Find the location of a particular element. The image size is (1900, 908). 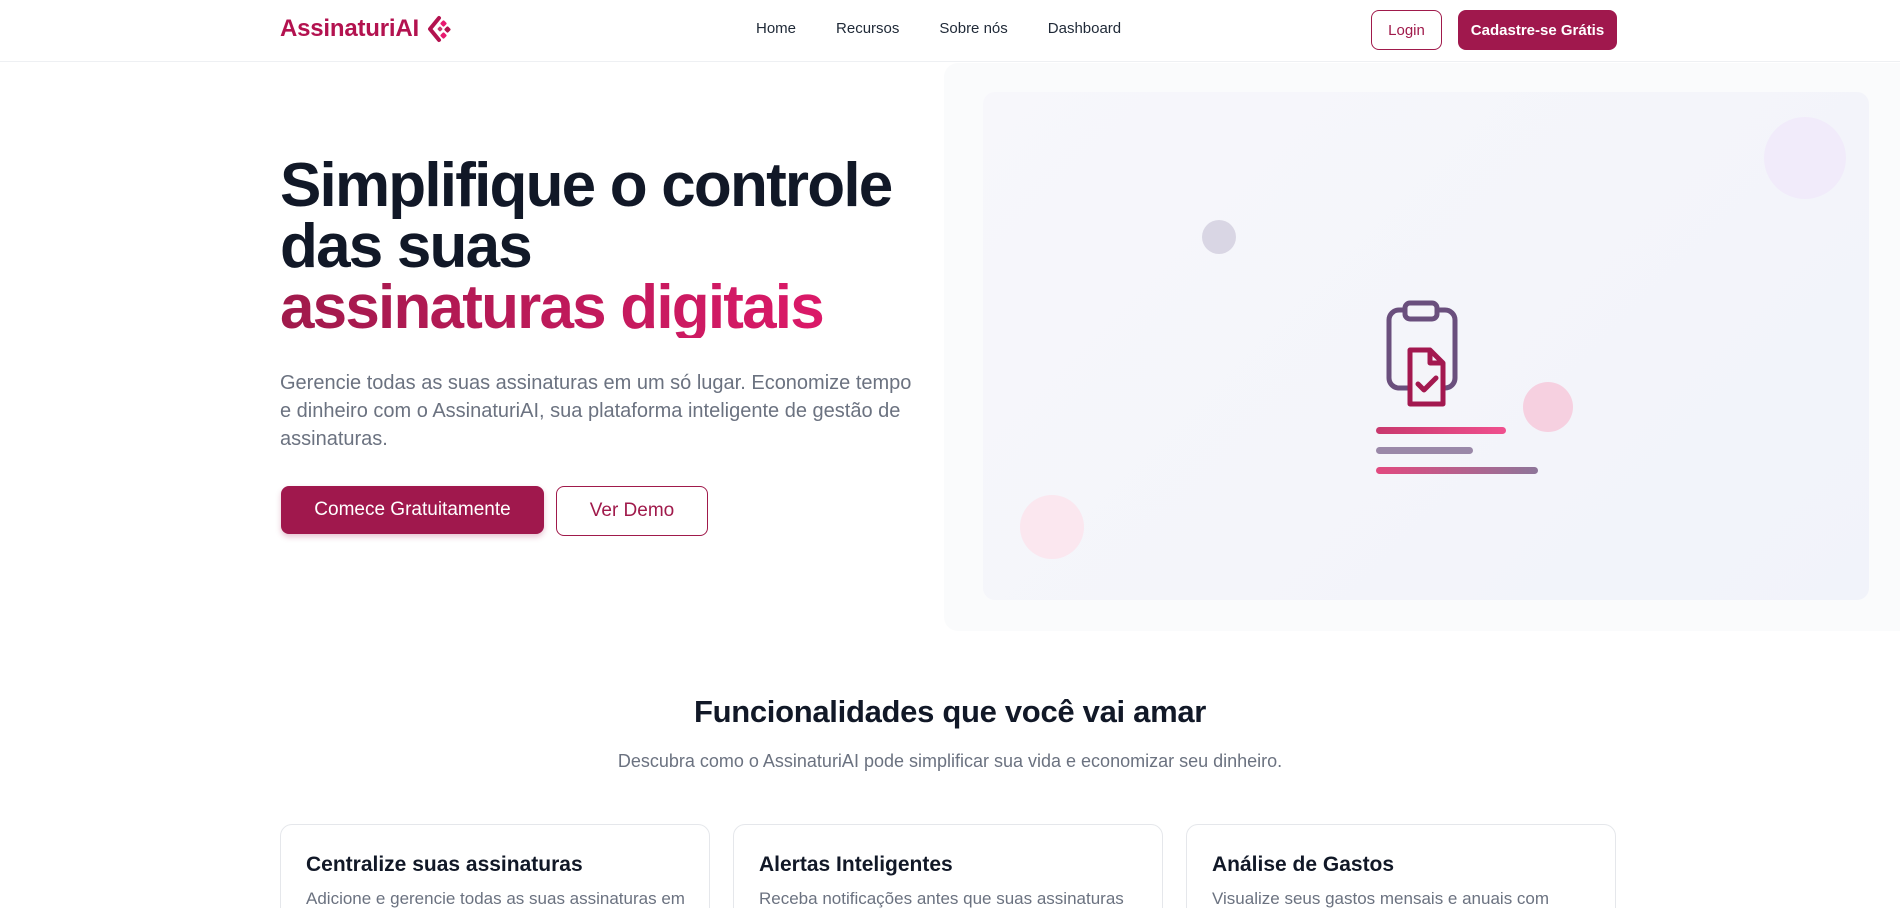

brand-logo-icon is located at coordinates (439, 29).